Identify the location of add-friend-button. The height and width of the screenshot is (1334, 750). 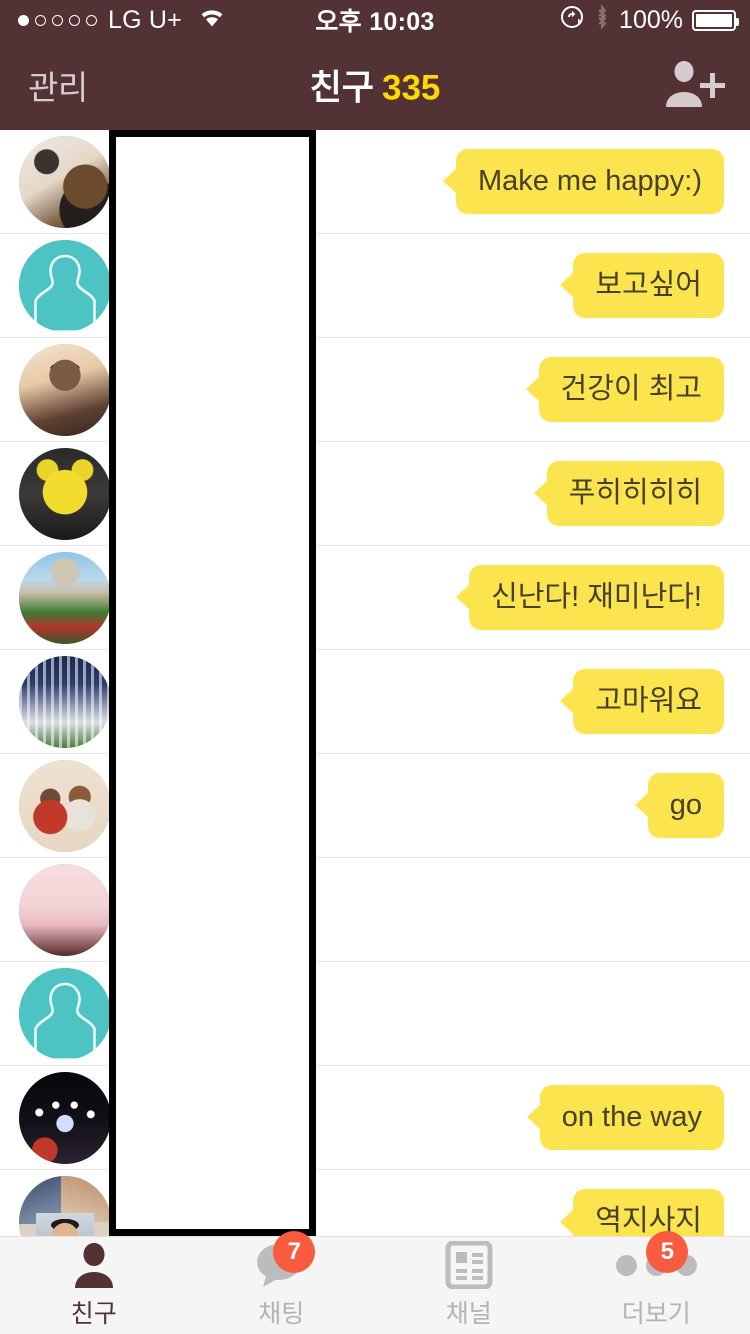
(693, 85).